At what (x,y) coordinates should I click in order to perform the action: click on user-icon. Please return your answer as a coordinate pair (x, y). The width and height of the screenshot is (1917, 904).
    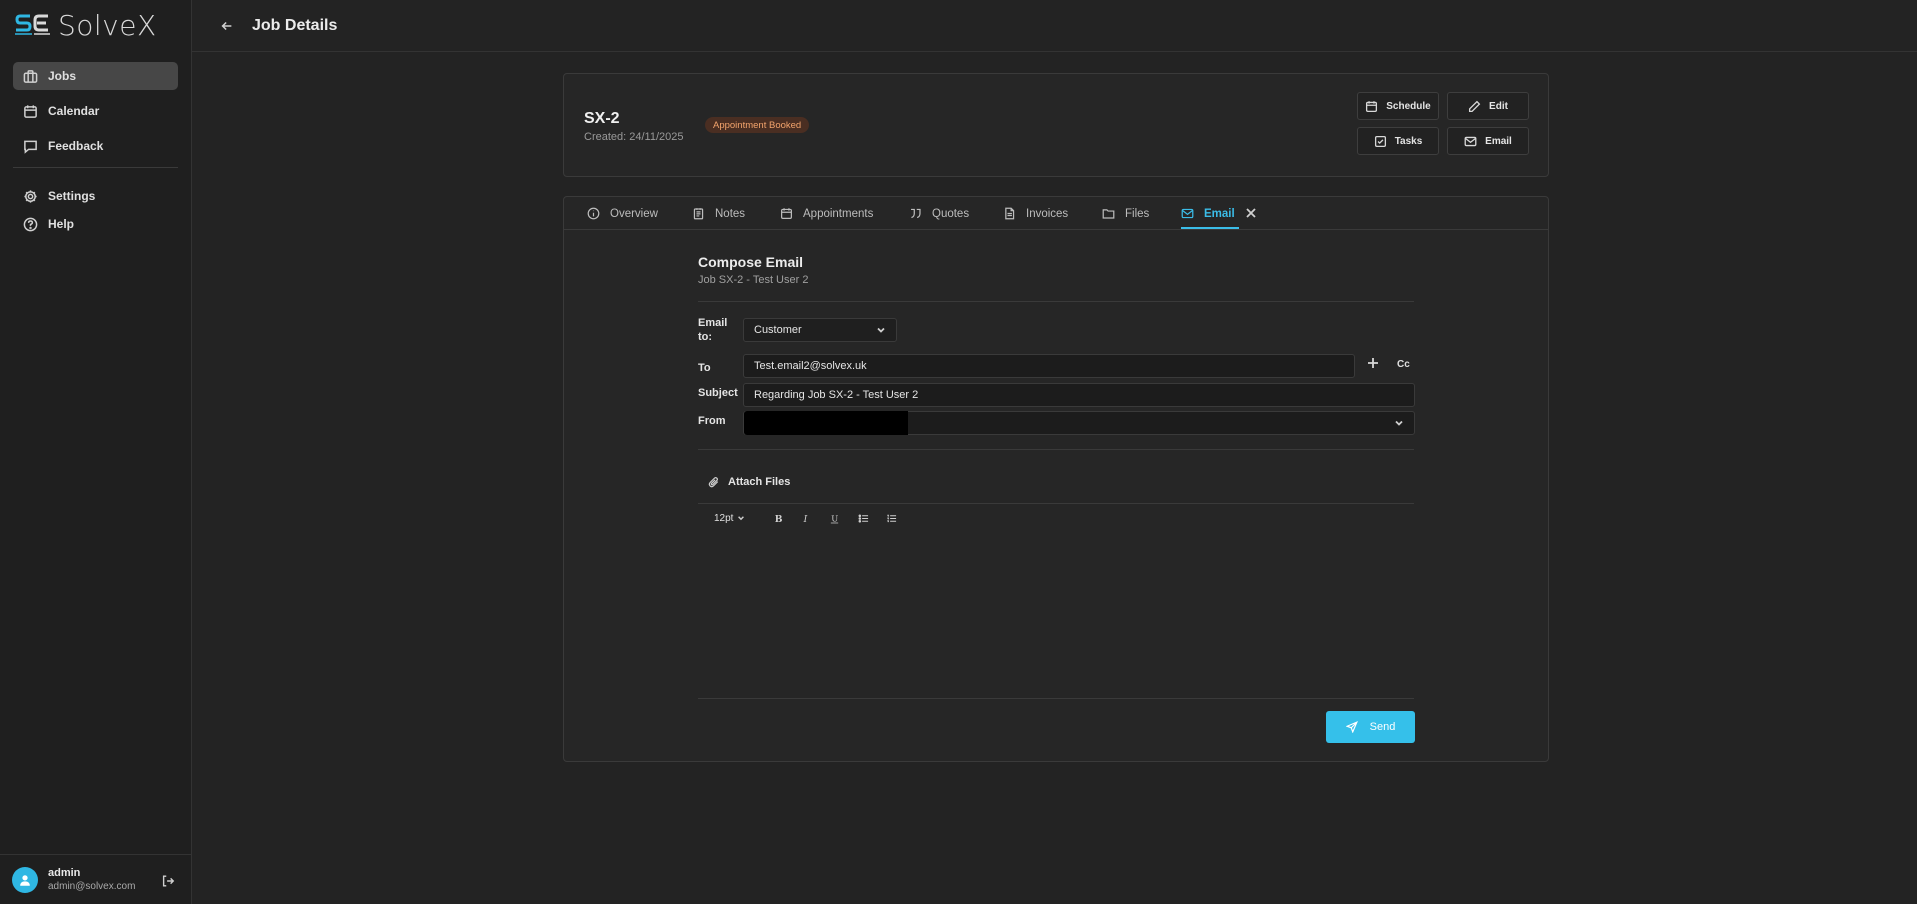
    Looking at the image, I should click on (25, 880).